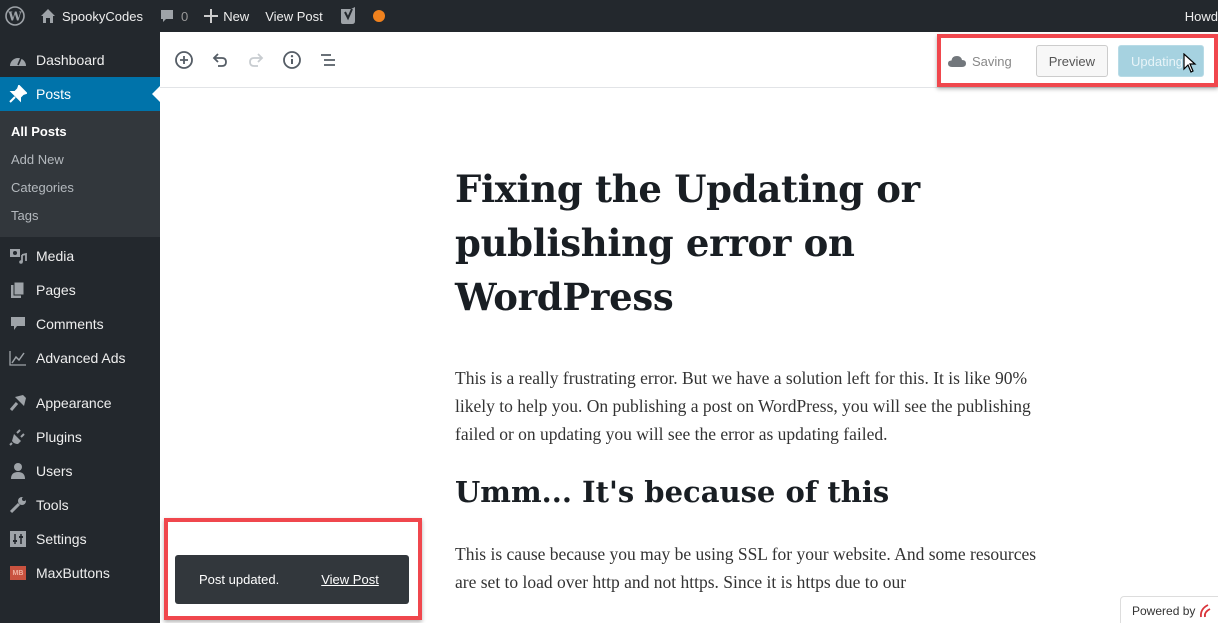 The height and width of the screenshot is (623, 1218). I want to click on admin-bar: W SpookyCodes 0 New View Post Howd, so click(609, 16).